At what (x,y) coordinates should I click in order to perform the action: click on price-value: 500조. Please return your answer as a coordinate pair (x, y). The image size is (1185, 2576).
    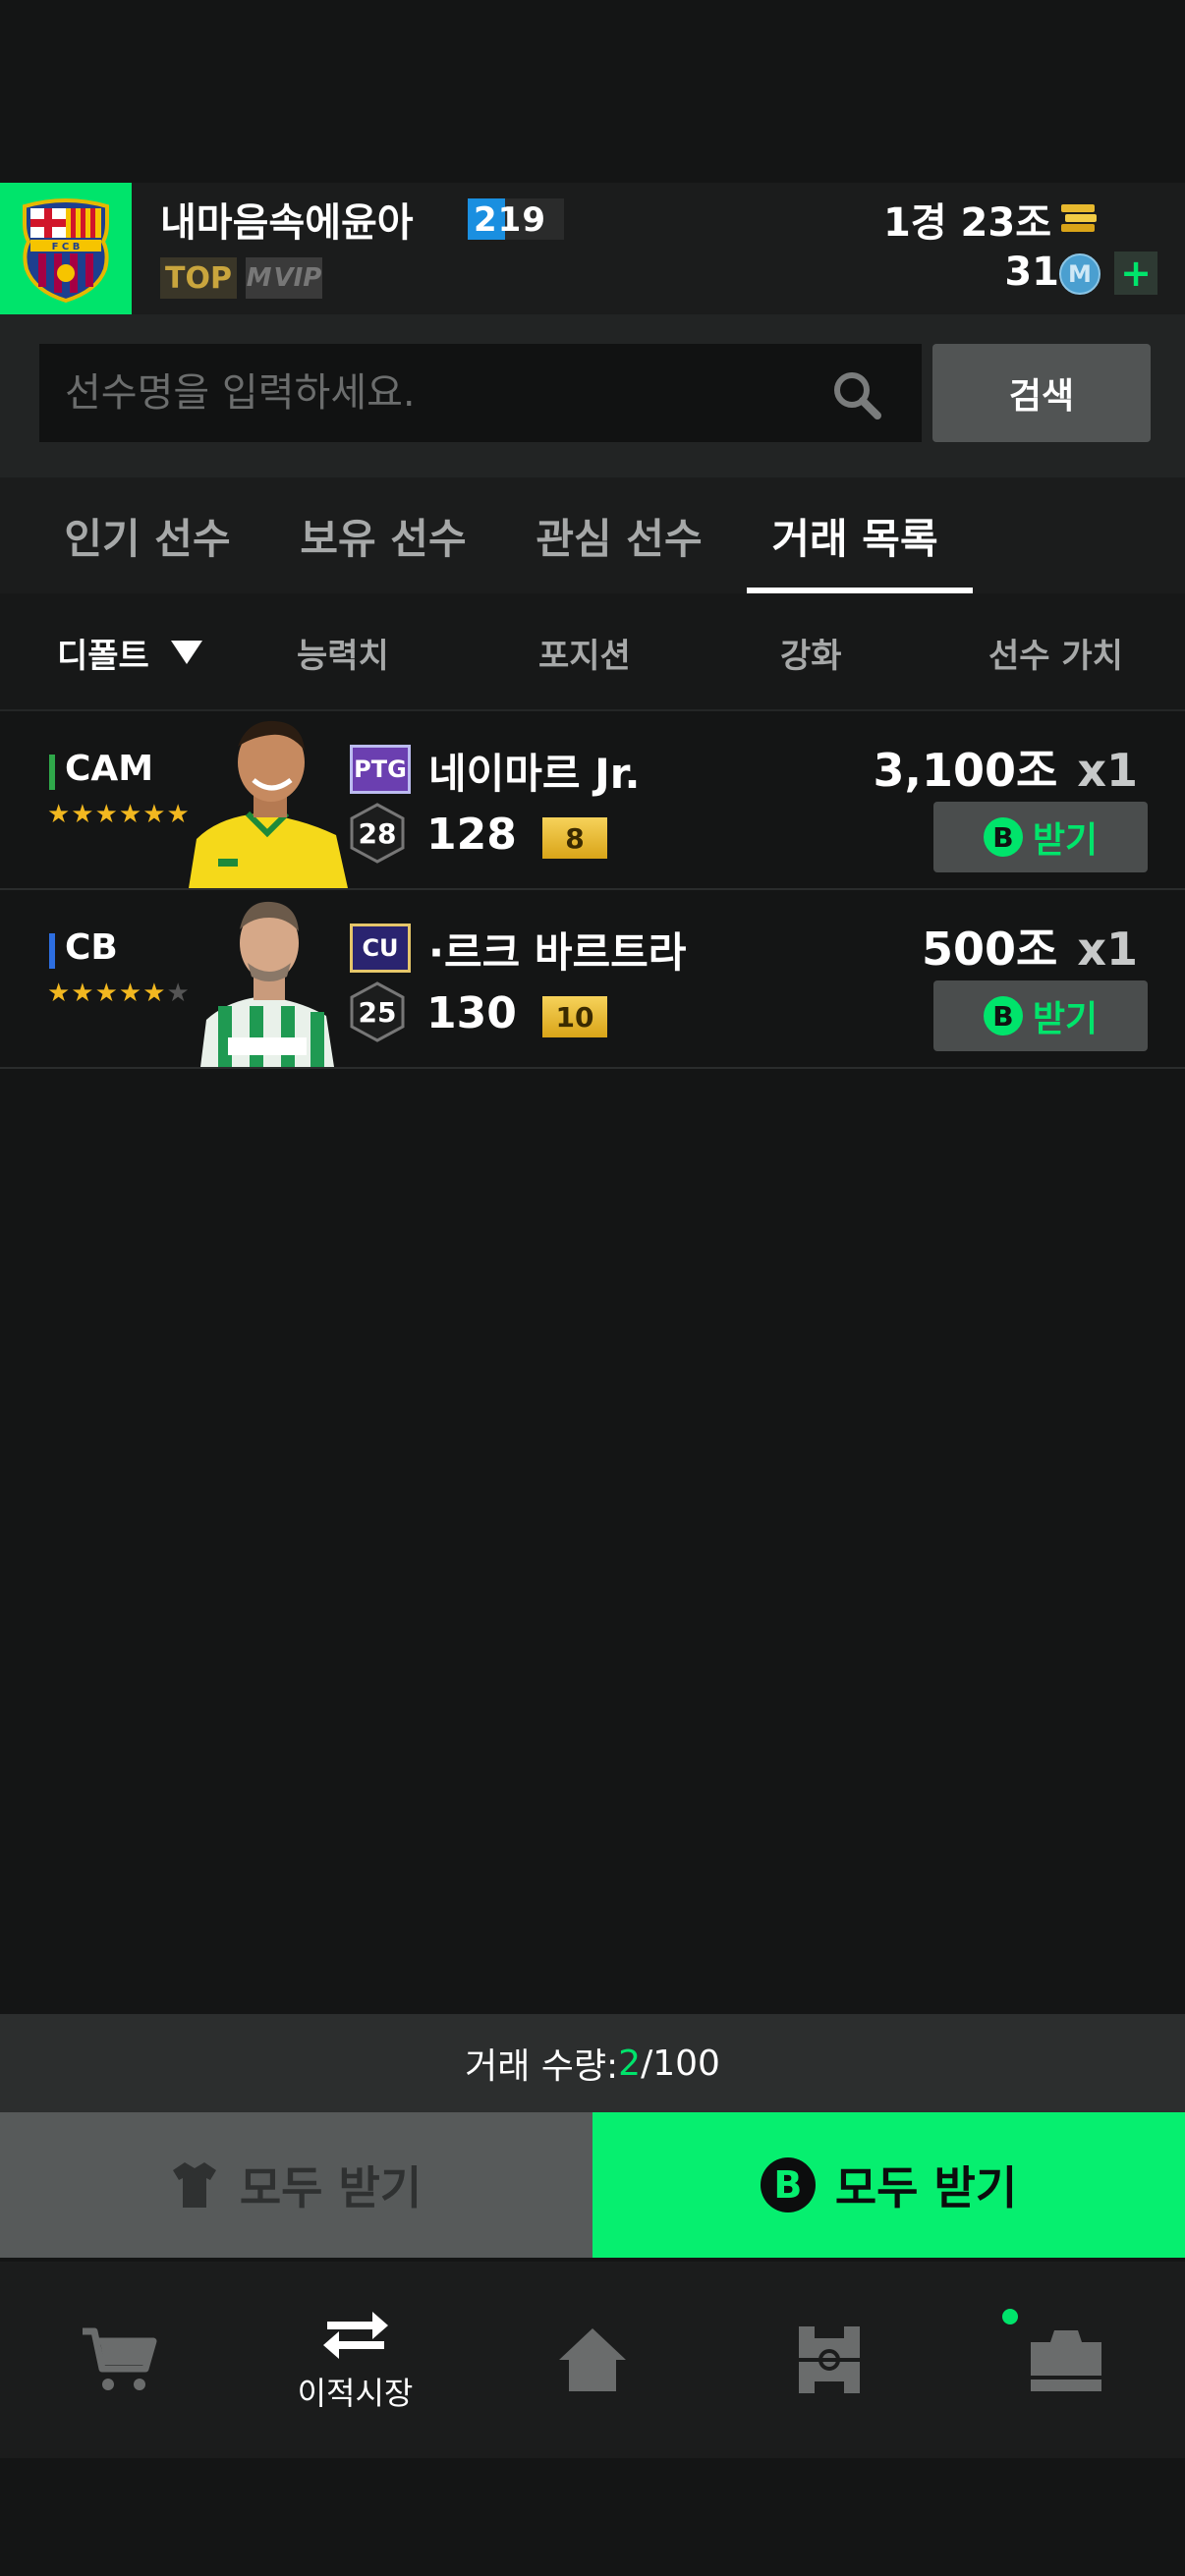
    Looking at the image, I should click on (990, 949).